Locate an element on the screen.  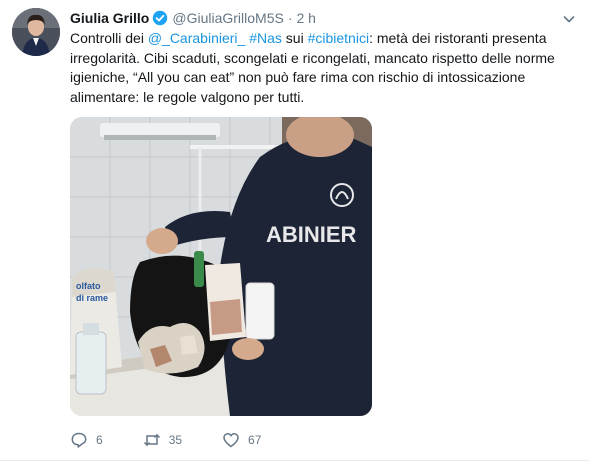
uniform-text: ABINIER is located at coordinates (311, 234).